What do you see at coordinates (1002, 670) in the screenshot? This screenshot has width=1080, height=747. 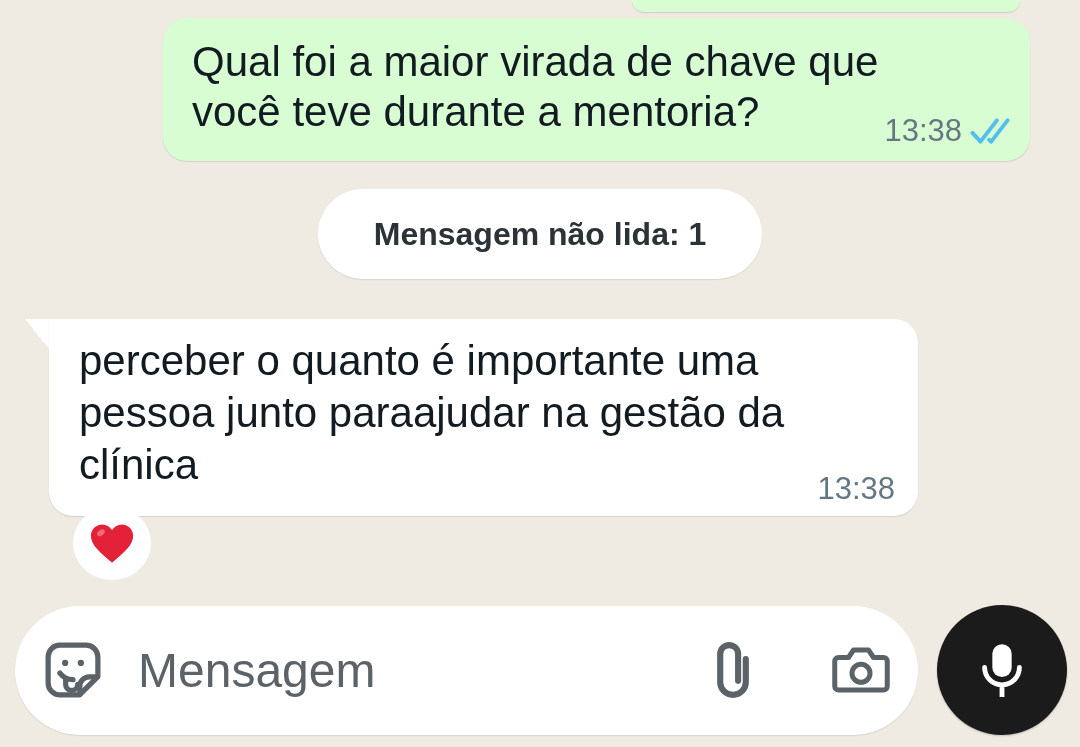 I see `microphone-icon` at bounding box center [1002, 670].